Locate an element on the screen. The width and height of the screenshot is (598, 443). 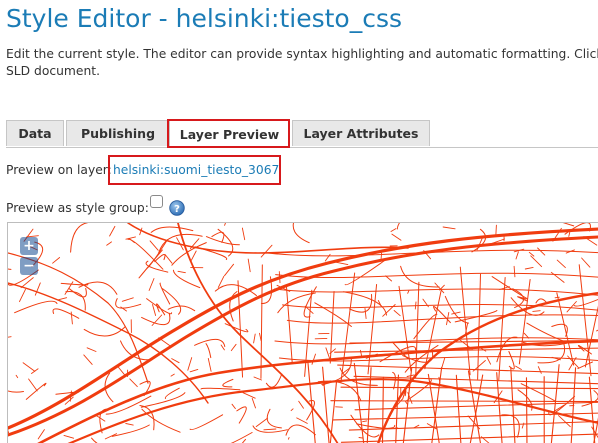
tab-layer-preview: Layer Preview is located at coordinates (229, 133).